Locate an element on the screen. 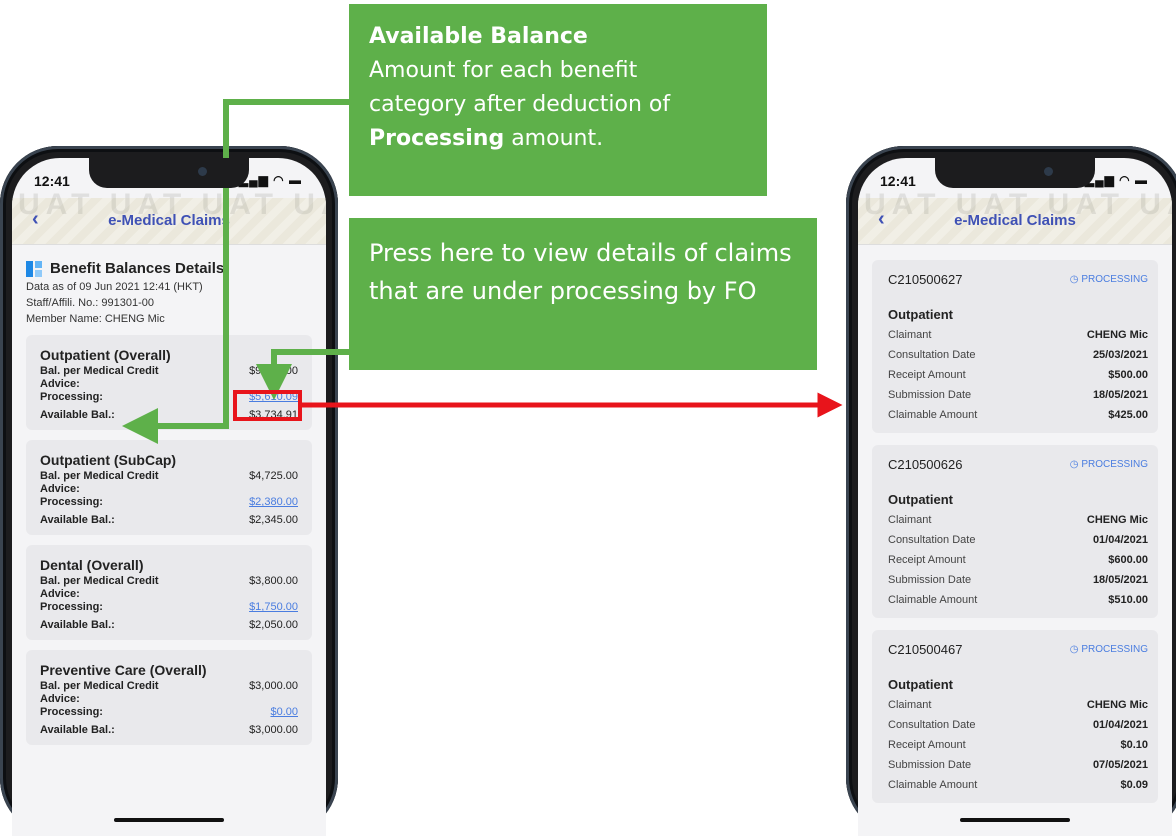 The height and width of the screenshot is (836, 1176). section-title-text: Benefit Balances Details is located at coordinates (137, 268).